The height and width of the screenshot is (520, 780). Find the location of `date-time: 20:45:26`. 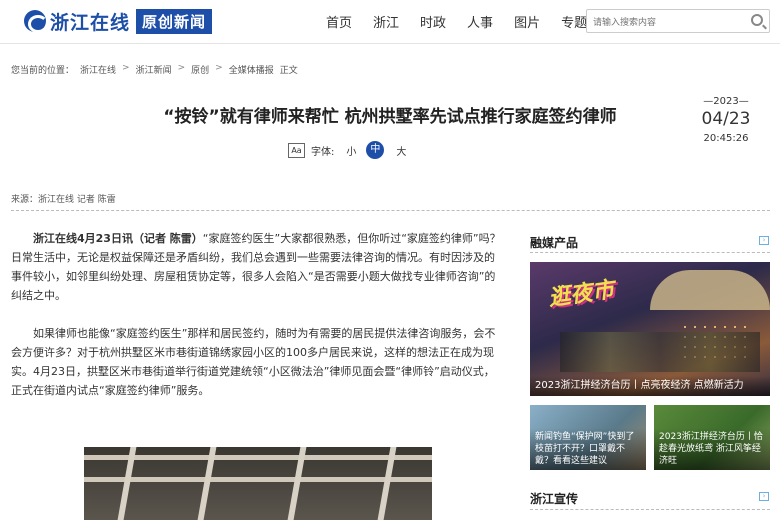

date-time: 20:45:26 is located at coordinates (726, 138).